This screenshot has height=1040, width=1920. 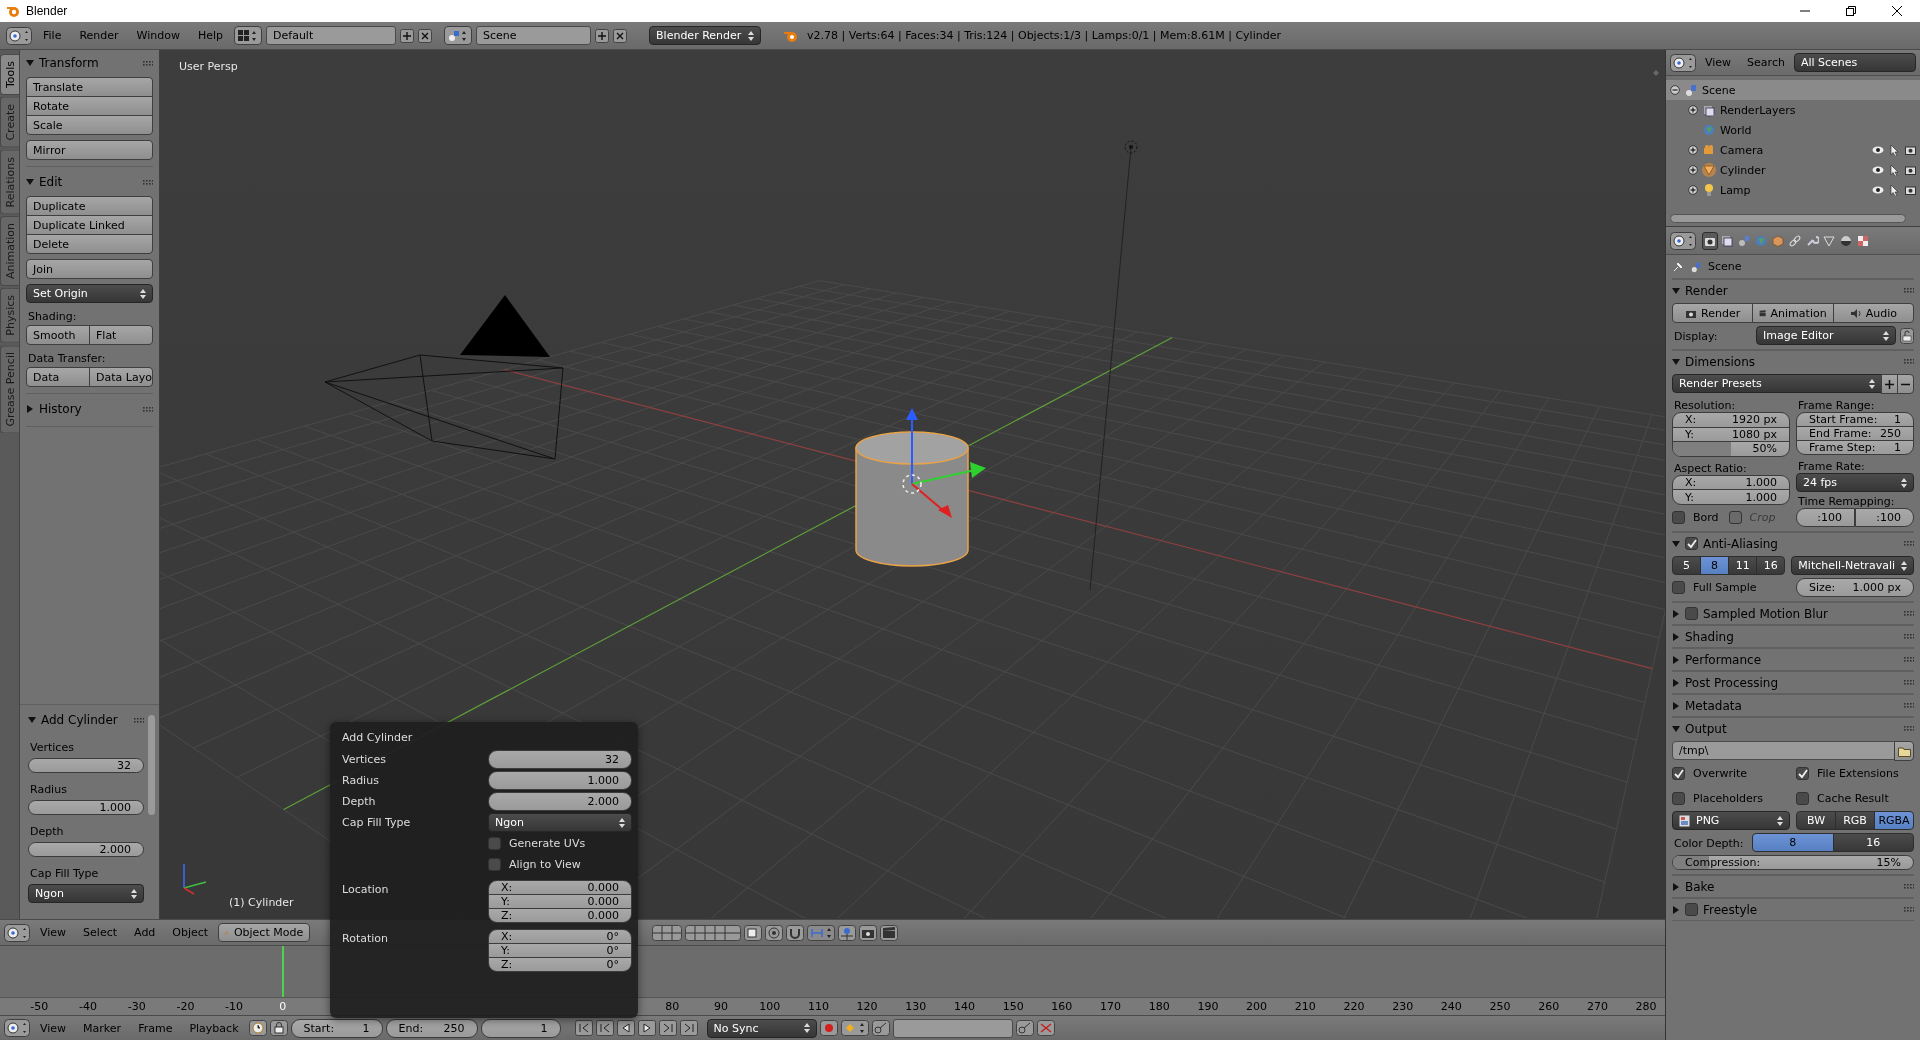 I want to click on menu-item: Window, so click(x=158, y=35).